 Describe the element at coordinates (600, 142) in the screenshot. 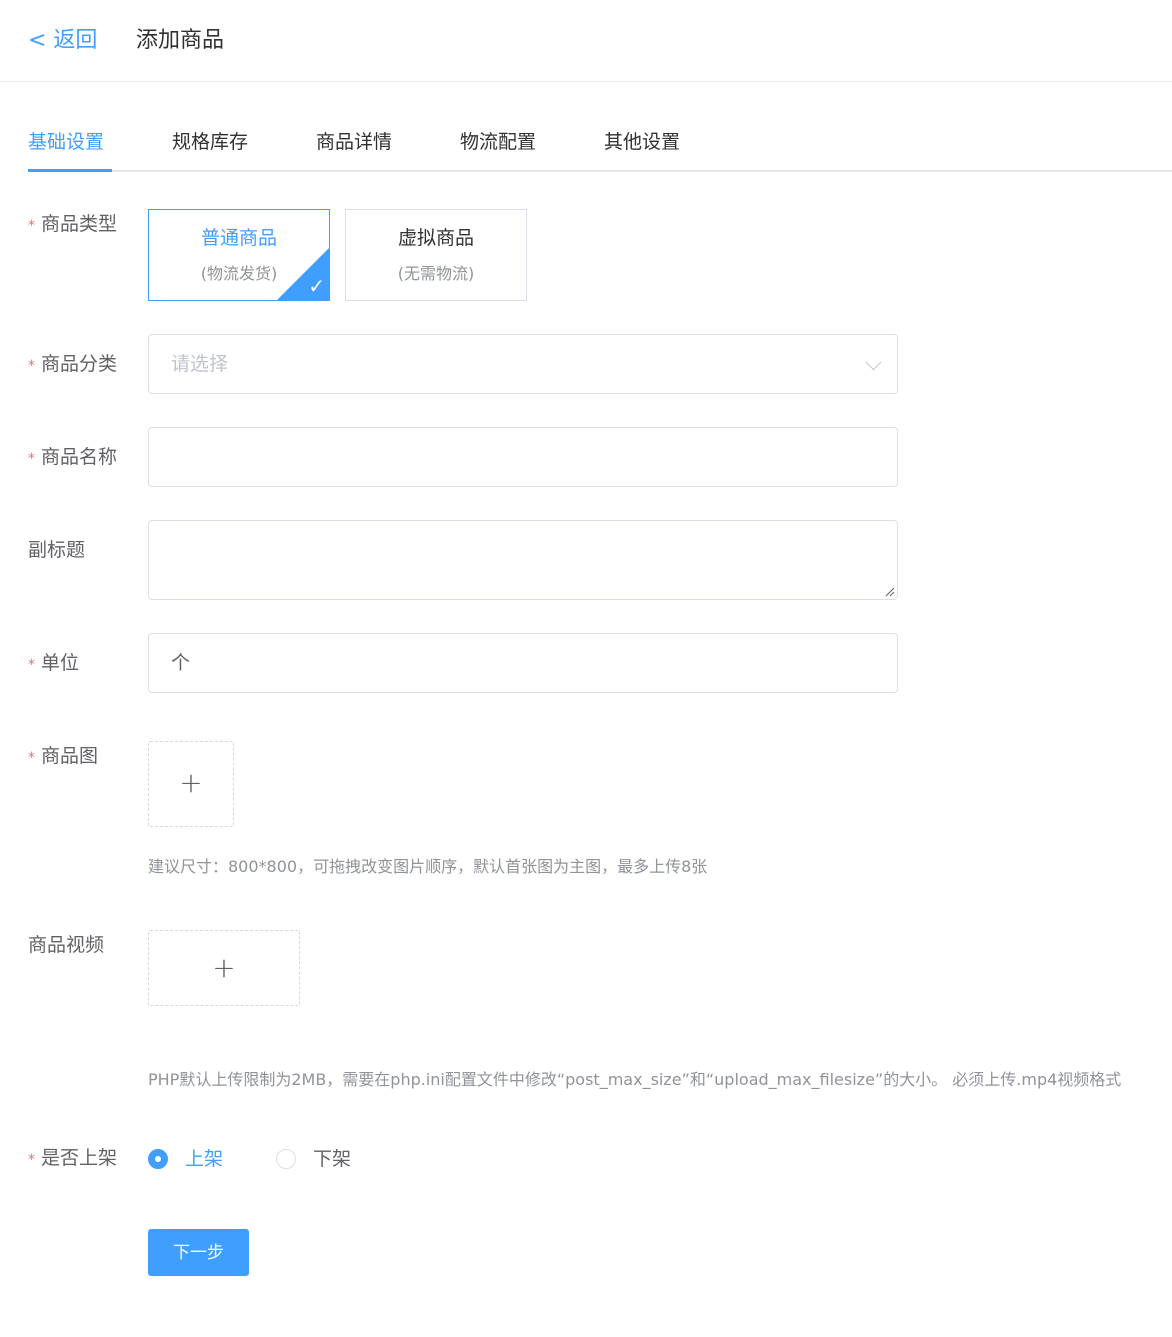

I see `tab-bar: 基础设置 规格库存 商品详情 物流配置 其他设置` at that location.